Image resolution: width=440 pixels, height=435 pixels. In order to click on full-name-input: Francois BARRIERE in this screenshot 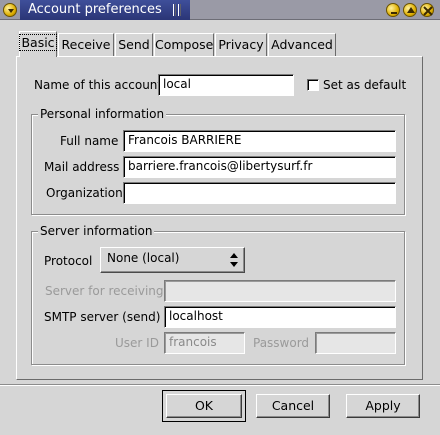, I will do `click(259, 141)`.